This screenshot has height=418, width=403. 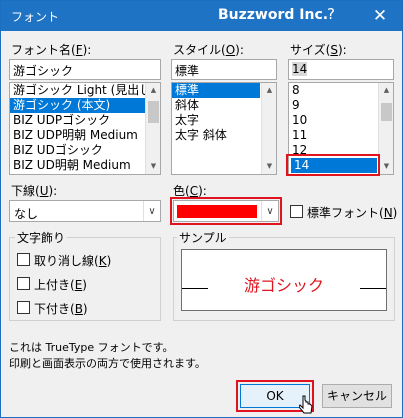 I want to click on underline-label: 下線(U):, so click(x=34, y=191).